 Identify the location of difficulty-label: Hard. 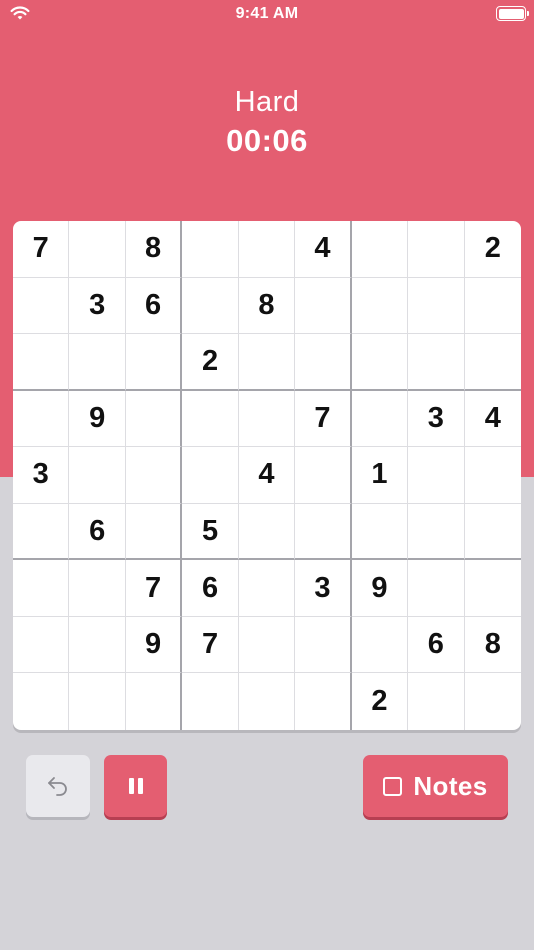
(267, 102).